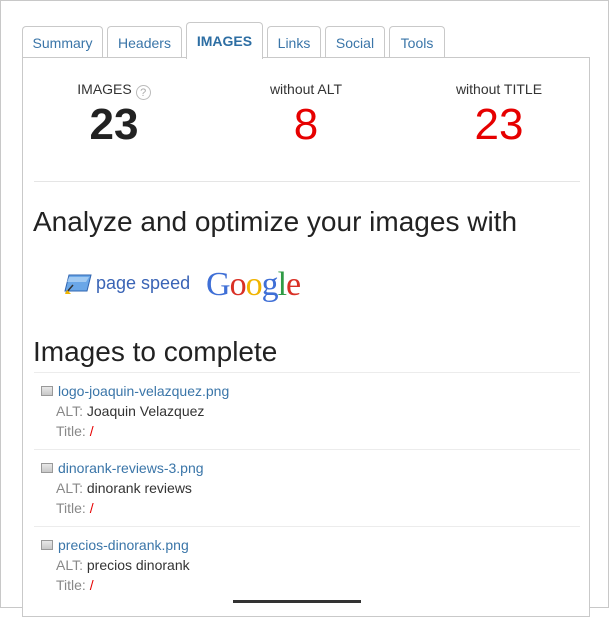 The width and height of the screenshot is (611, 617). Describe the element at coordinates (306, 124) in the screenshot. I see `stat-without-alt-value: 8` at that location.